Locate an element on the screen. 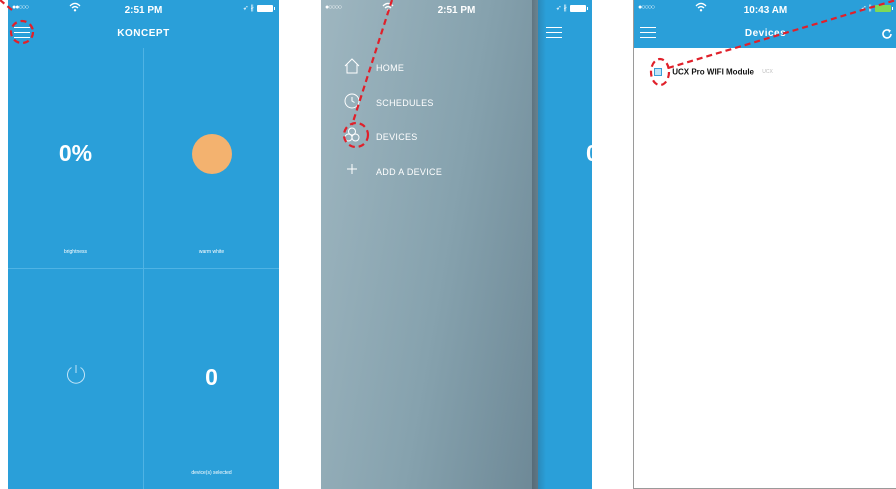  device-name: UCX Pro WIFI Module is located at coordinates (713, 72).